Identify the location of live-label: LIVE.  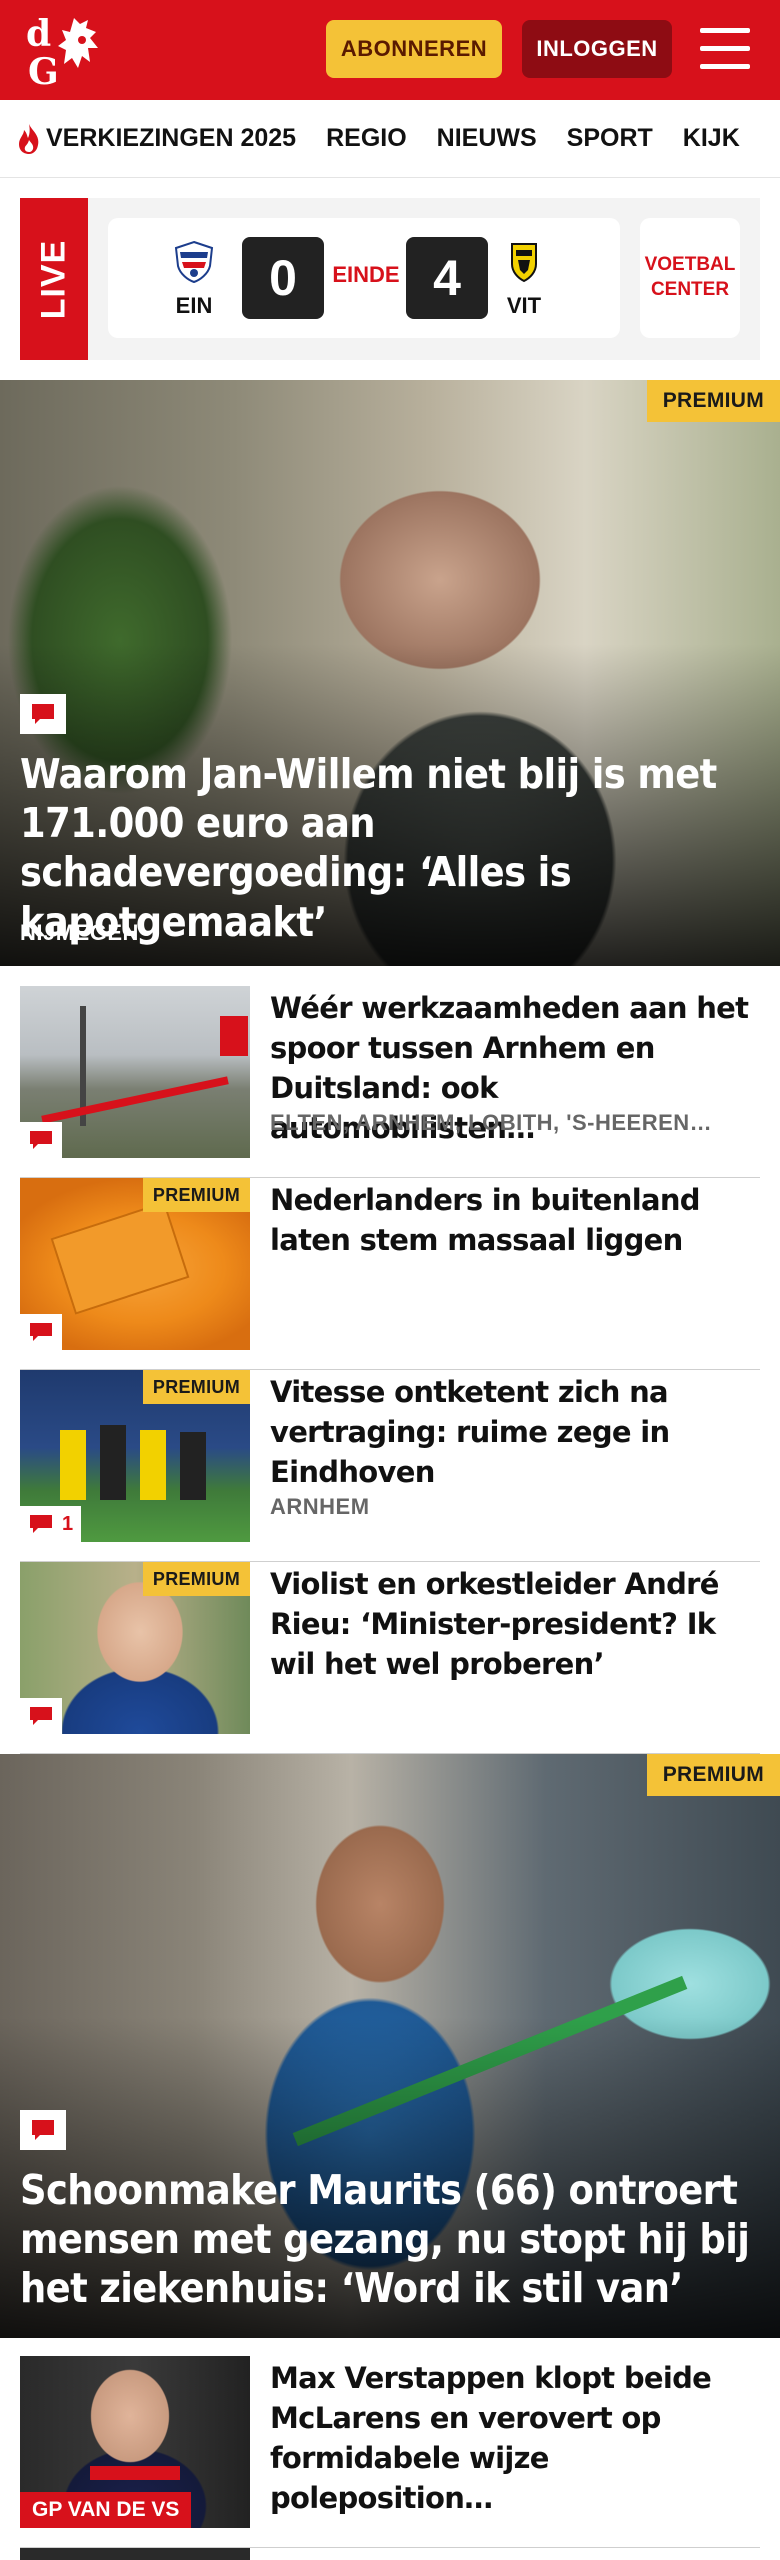
(53, 279).